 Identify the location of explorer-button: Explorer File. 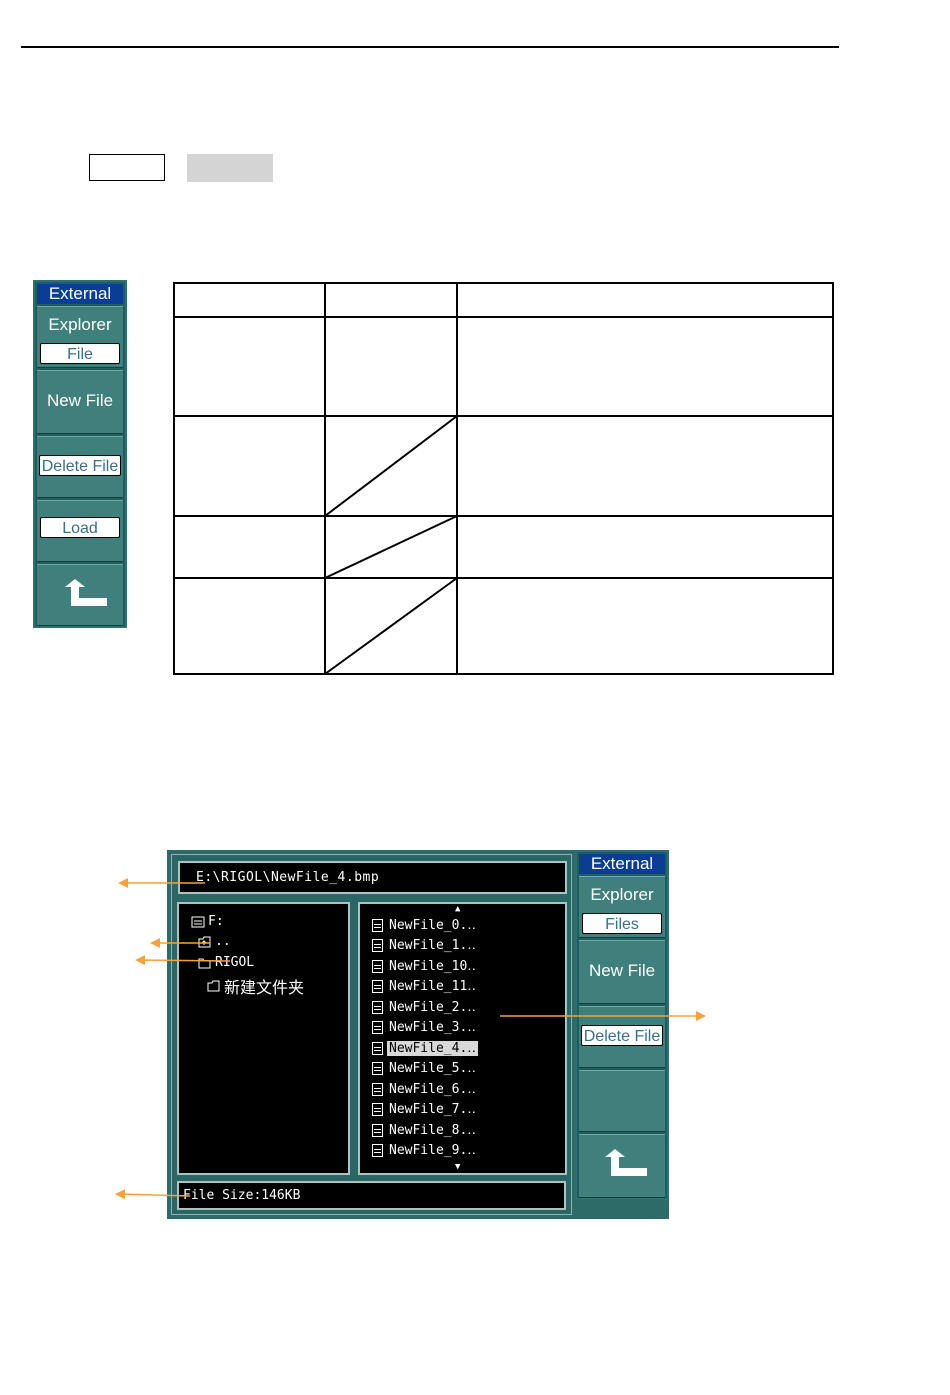
(80, 337).